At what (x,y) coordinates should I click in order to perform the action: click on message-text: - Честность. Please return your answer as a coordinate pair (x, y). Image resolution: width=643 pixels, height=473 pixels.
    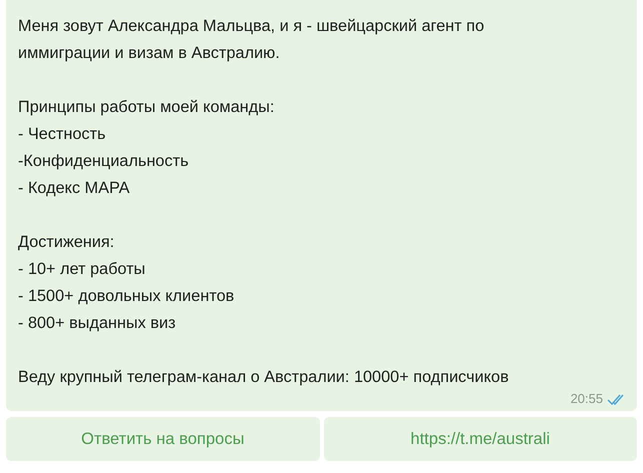
    Looking at the image, I should click on (62, 134).